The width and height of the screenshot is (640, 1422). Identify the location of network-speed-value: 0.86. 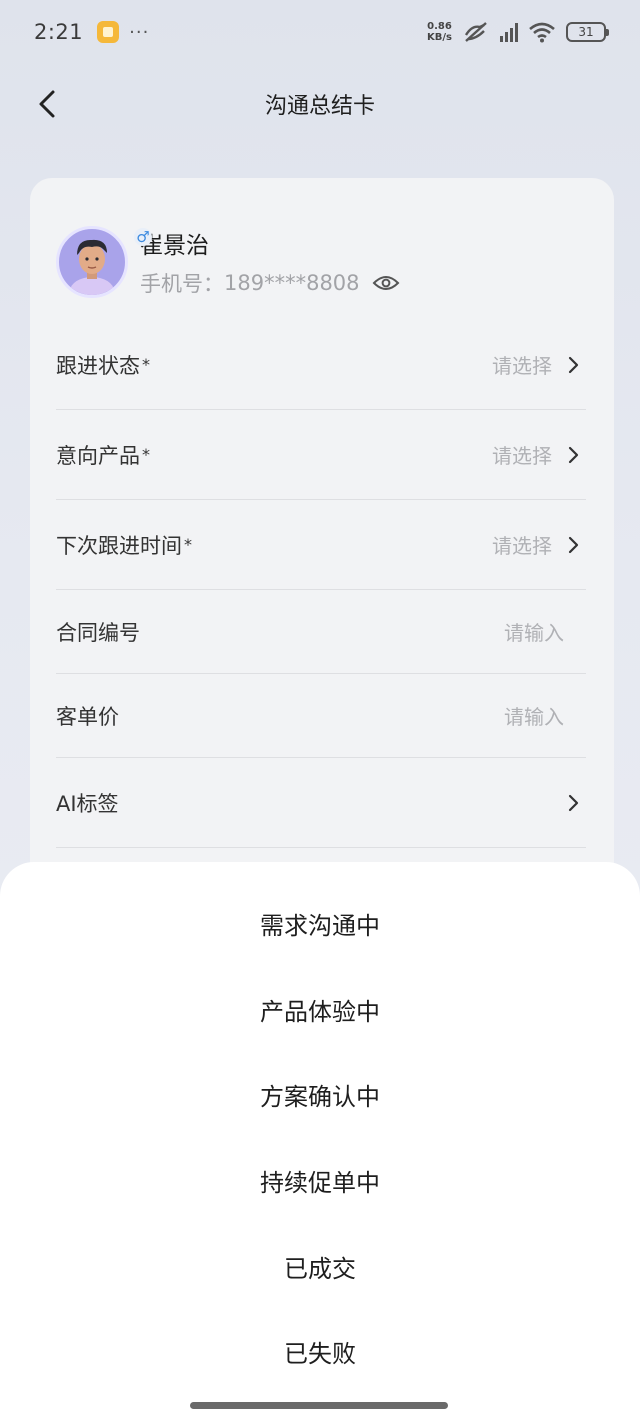
(439, 26).